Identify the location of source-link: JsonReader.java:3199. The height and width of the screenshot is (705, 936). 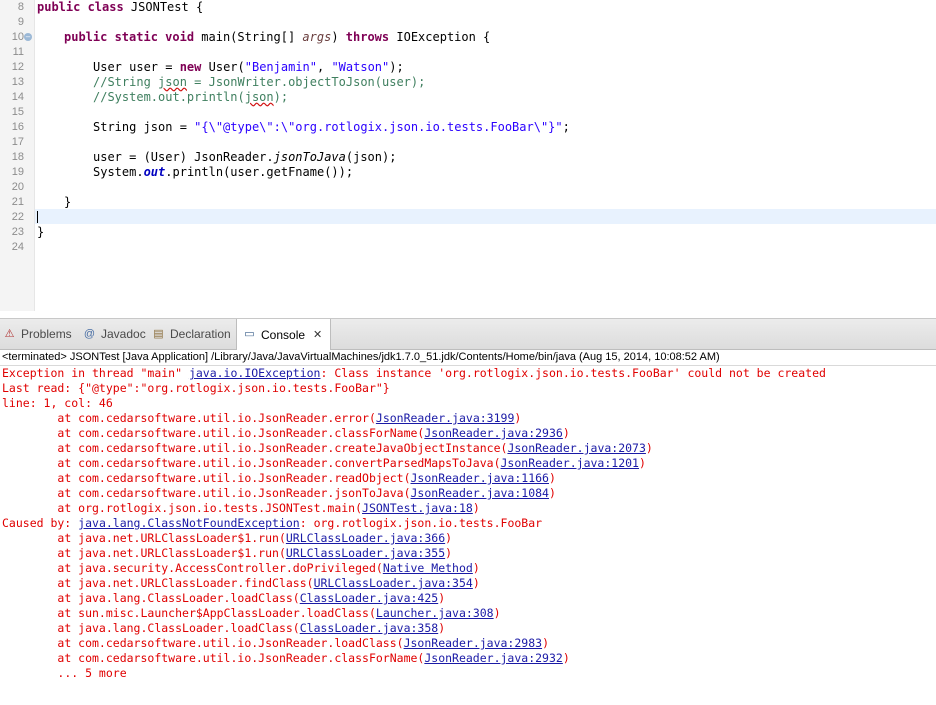
(445, 418).